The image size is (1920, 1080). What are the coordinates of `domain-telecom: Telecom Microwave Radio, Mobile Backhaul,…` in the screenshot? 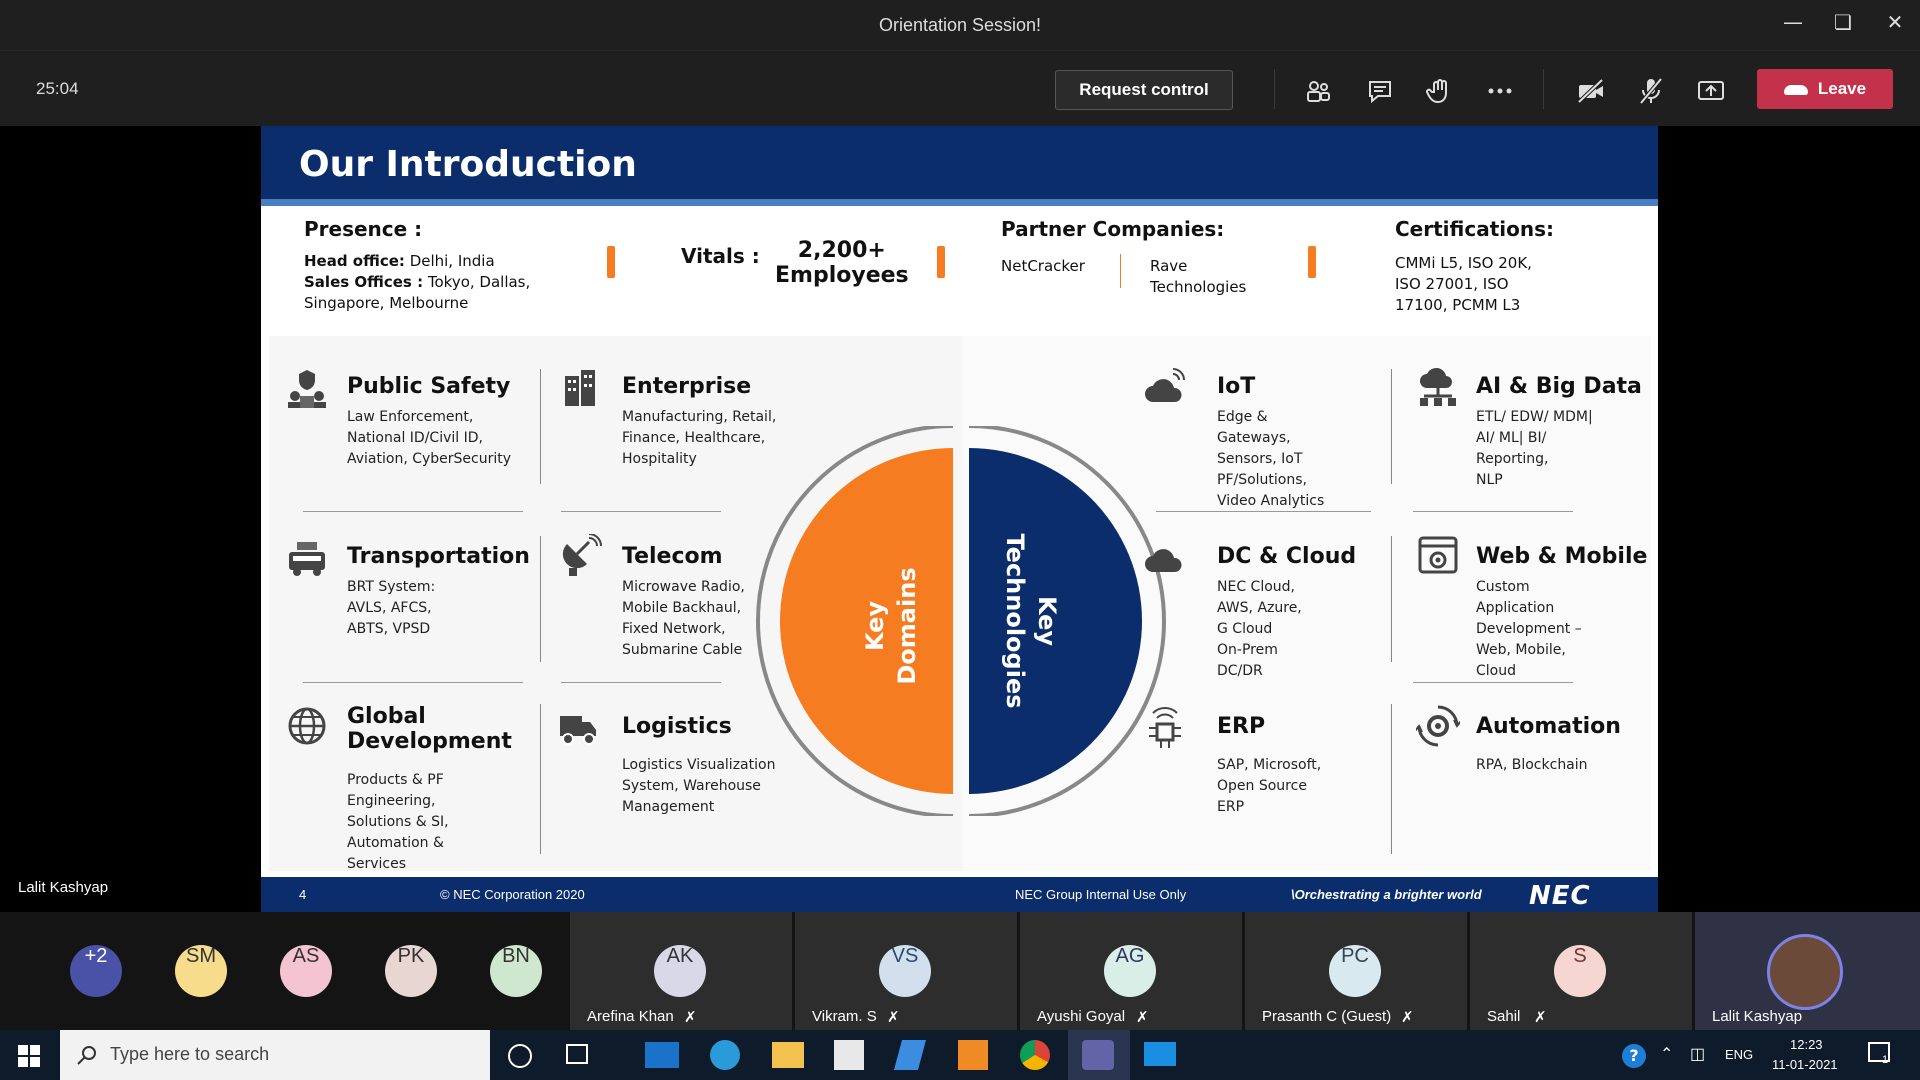 It's located at (683, 602).